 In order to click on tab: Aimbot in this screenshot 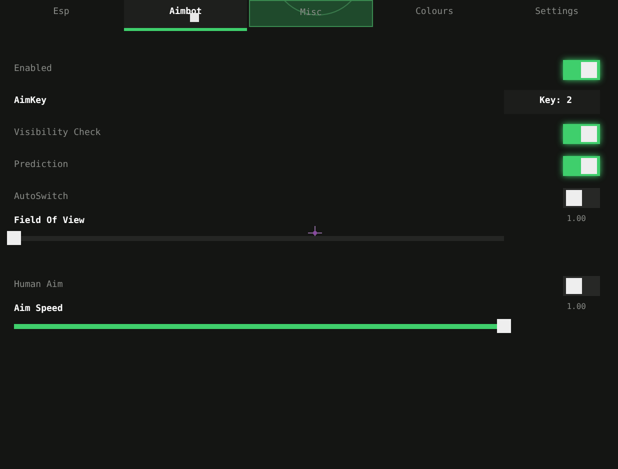, I will do `click(185, 15)`.